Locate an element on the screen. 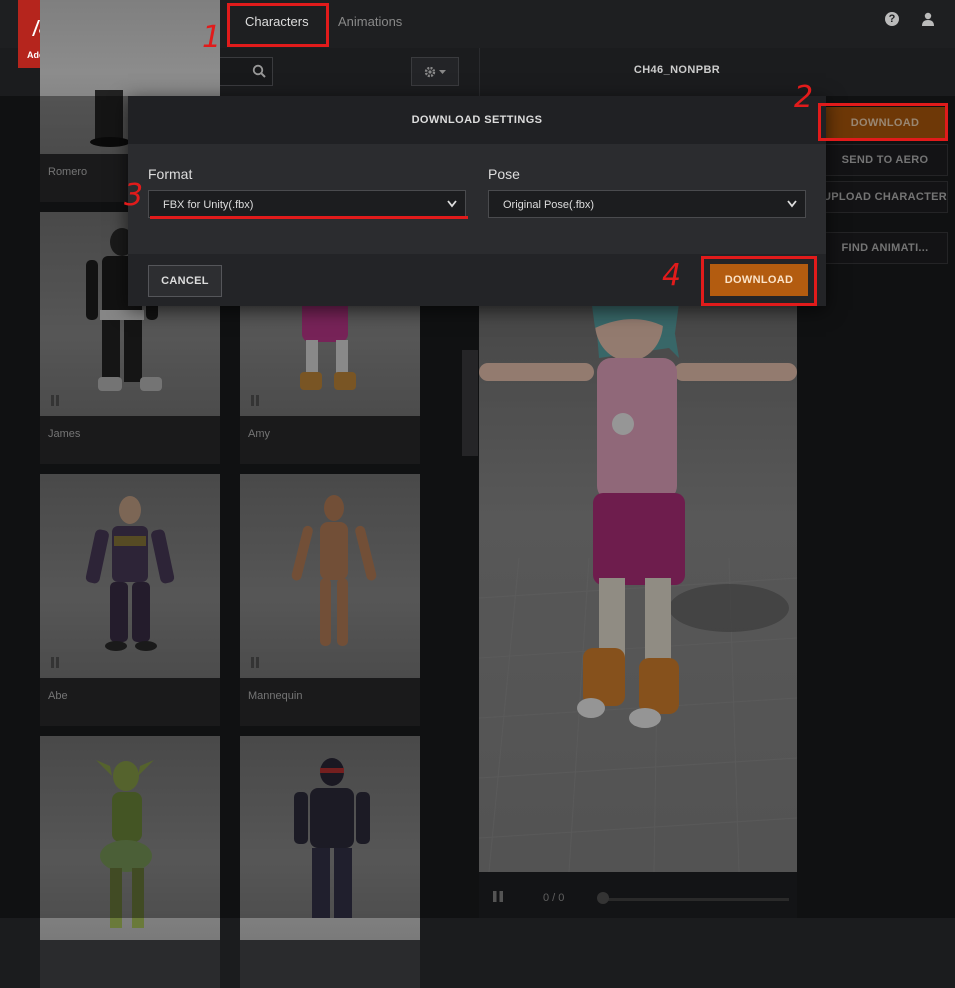 This screenshot has height=988, width=955. help-icon: ? is located at coordinates (892, 19).